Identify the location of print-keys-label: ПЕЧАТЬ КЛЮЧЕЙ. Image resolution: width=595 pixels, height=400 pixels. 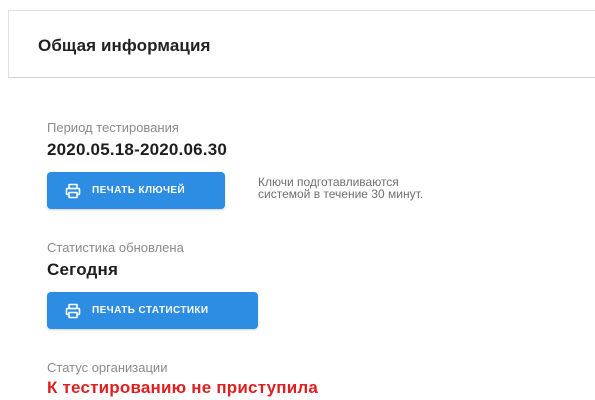
(139, 190).